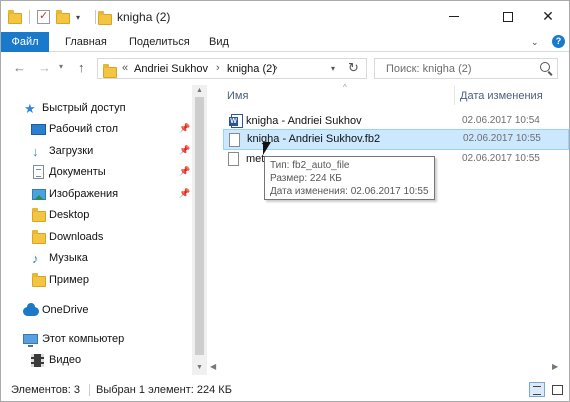  What do you see at coordinates (69, 280) in the screenshot?
I see `sidebar-item-label: Пример` at bounding box center [69, 280].